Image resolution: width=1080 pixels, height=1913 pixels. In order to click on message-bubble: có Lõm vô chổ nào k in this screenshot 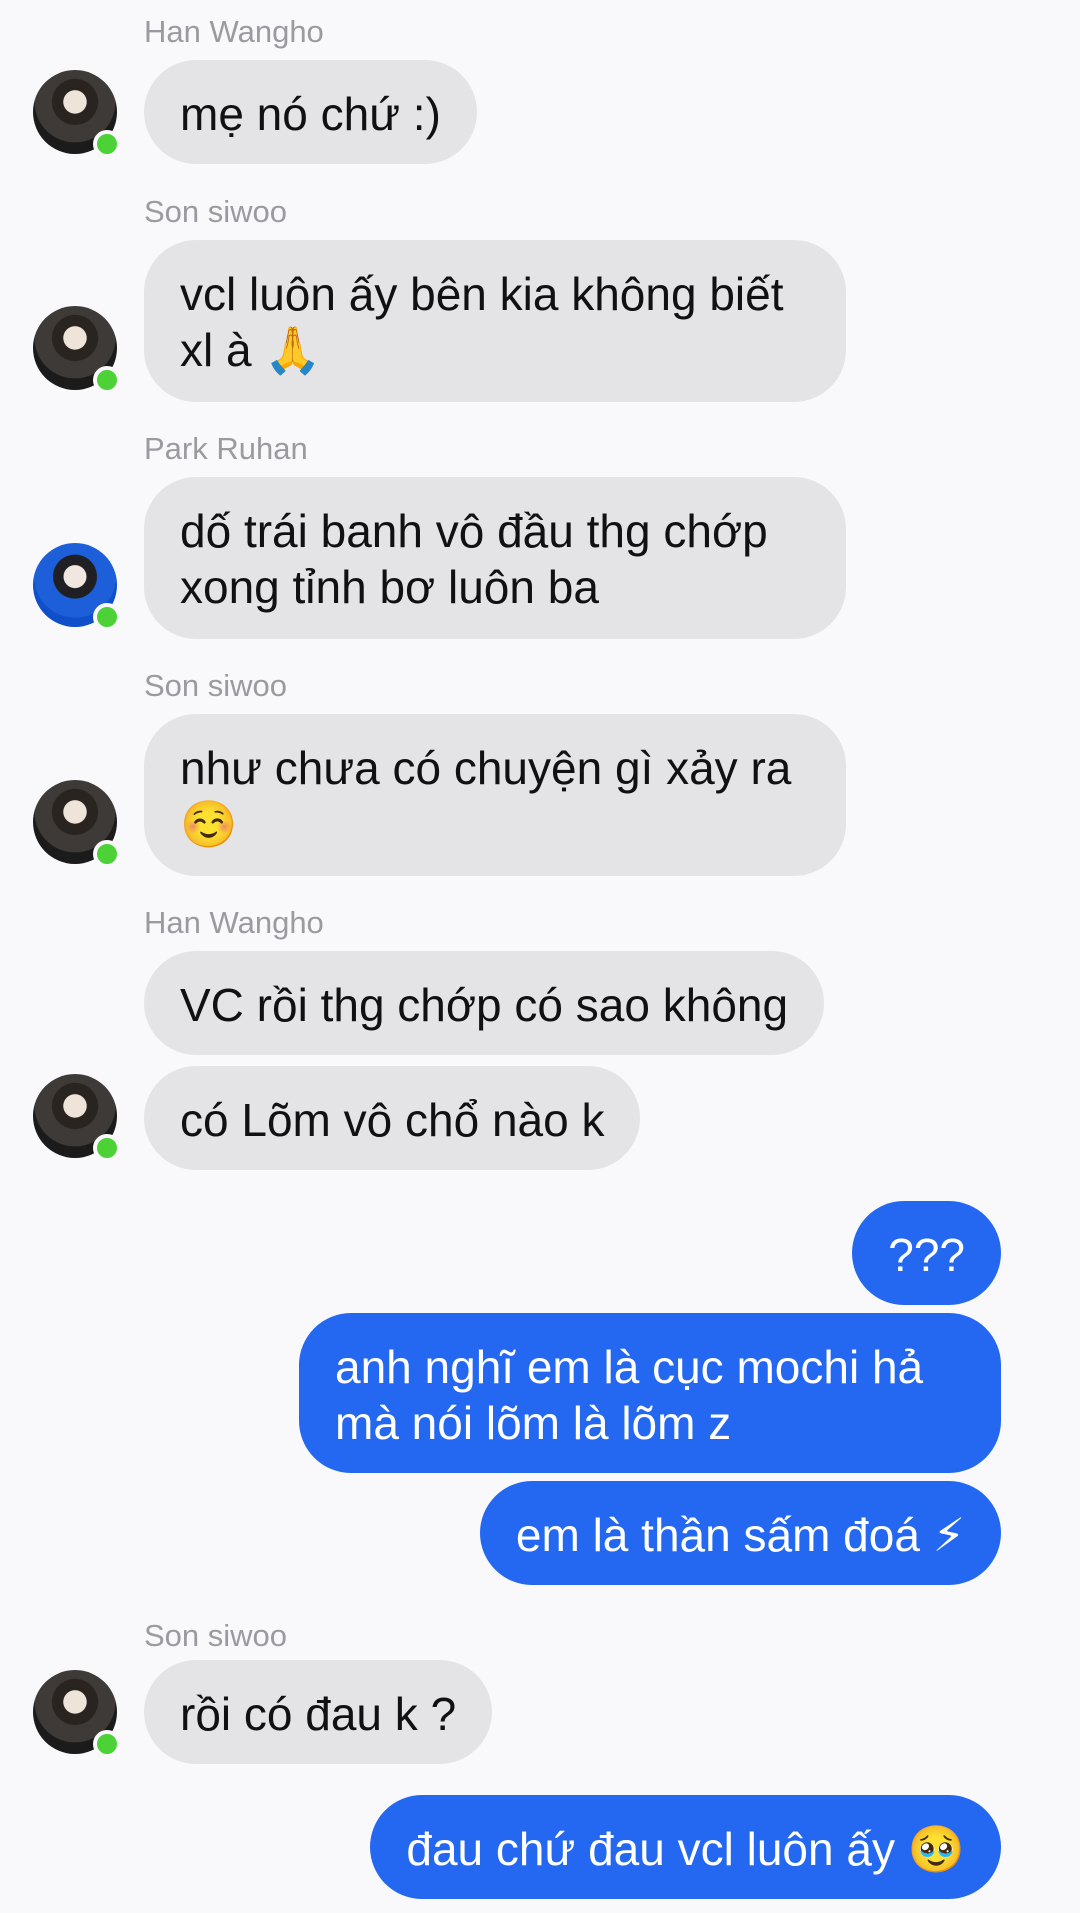, I will do `click(392, 1118)`.